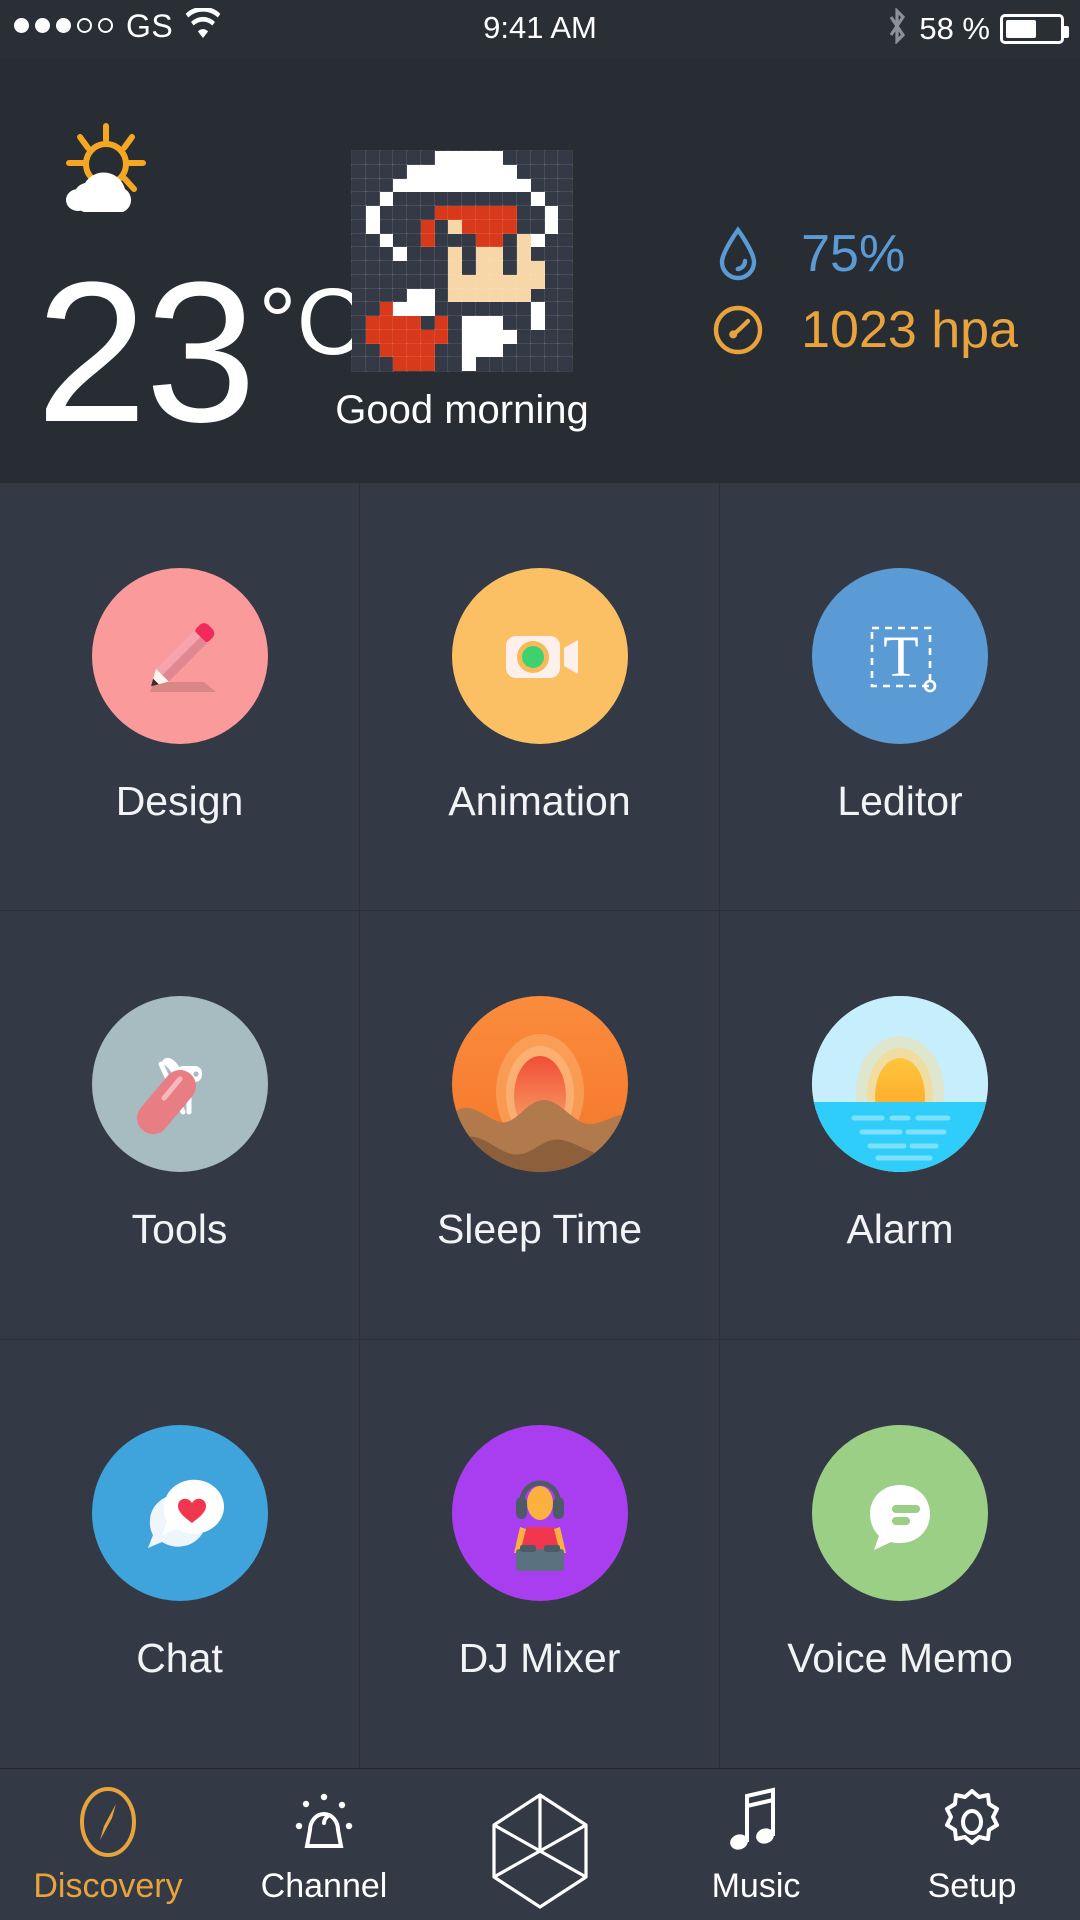 The image size is (1080, 1920). I want to click on nav-label: Setup, so click(972, 1886).